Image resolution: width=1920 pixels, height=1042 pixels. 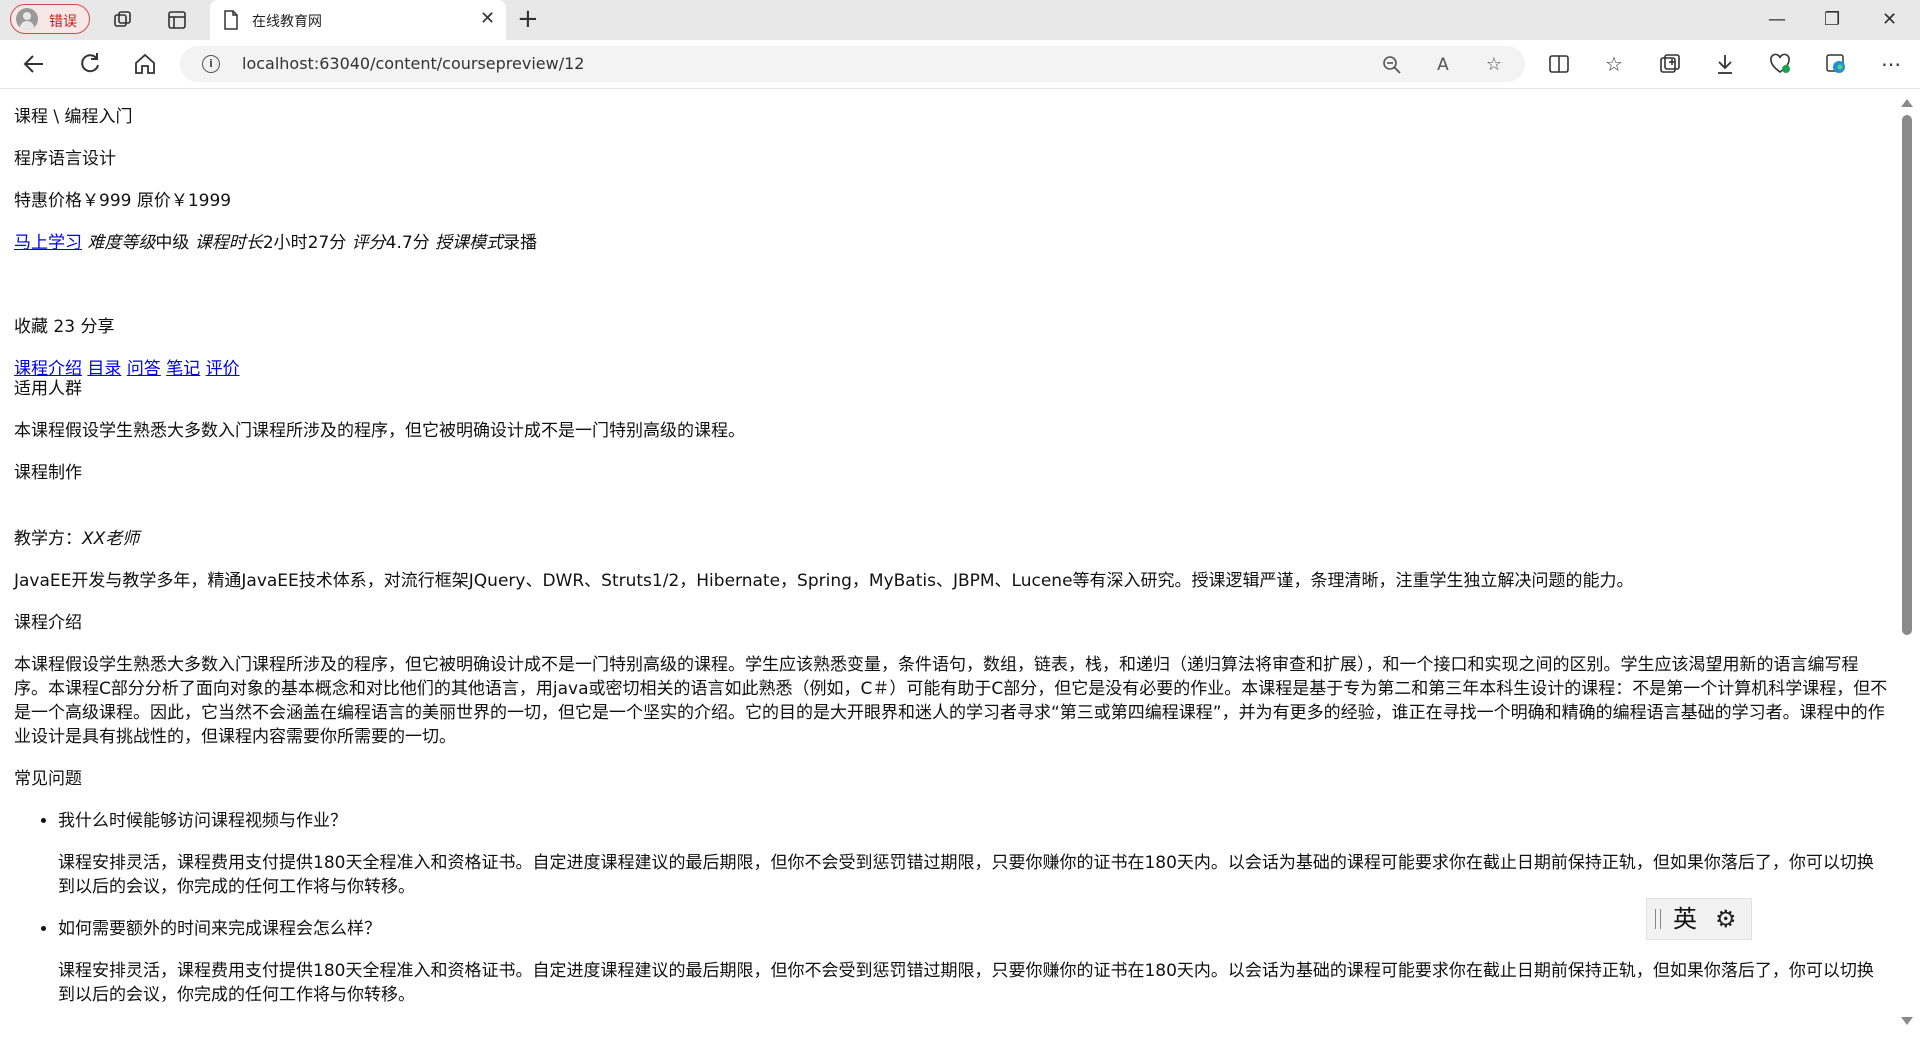 What do you see at coordinates (1836, 64) in the screenshot?
I see `edge-icon` at bounding box center [1836, 64].